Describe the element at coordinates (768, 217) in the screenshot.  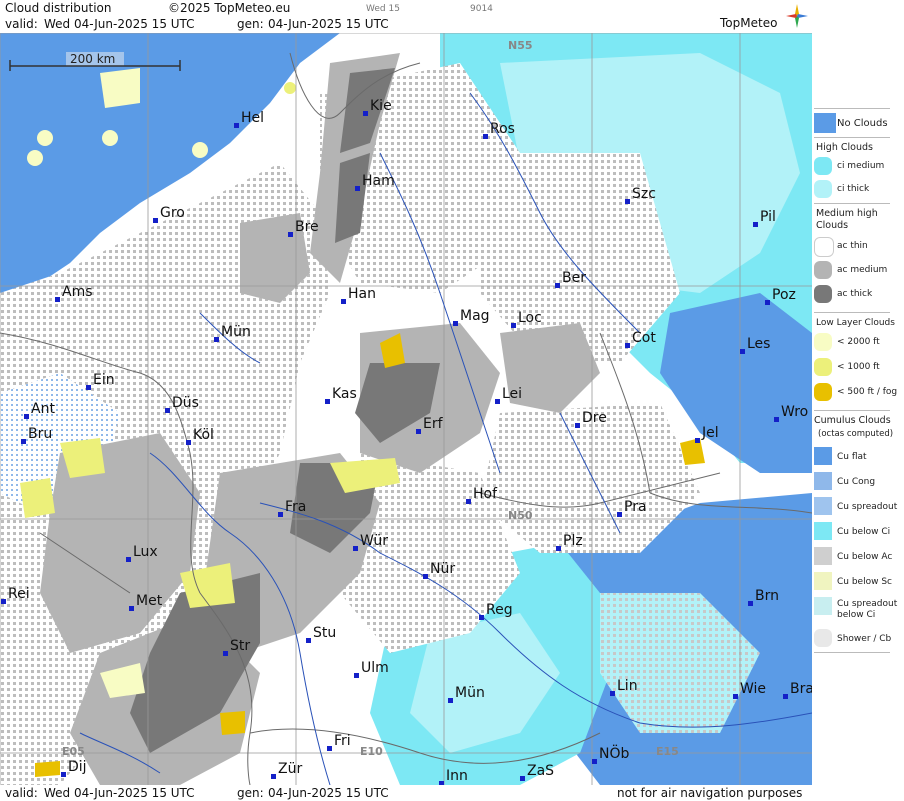
I see `city-label: Pil` at that location.